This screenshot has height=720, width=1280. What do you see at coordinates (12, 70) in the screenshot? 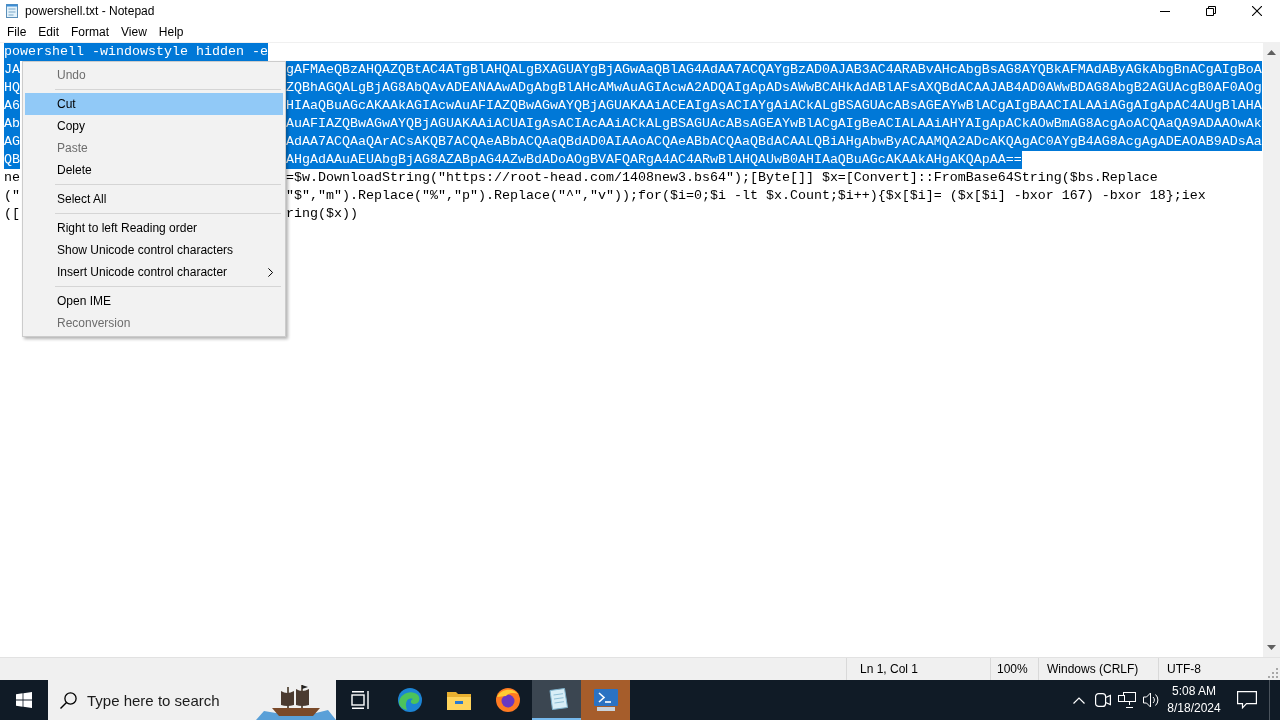
I see `code-text: JA` at bounding box center [12, 70].